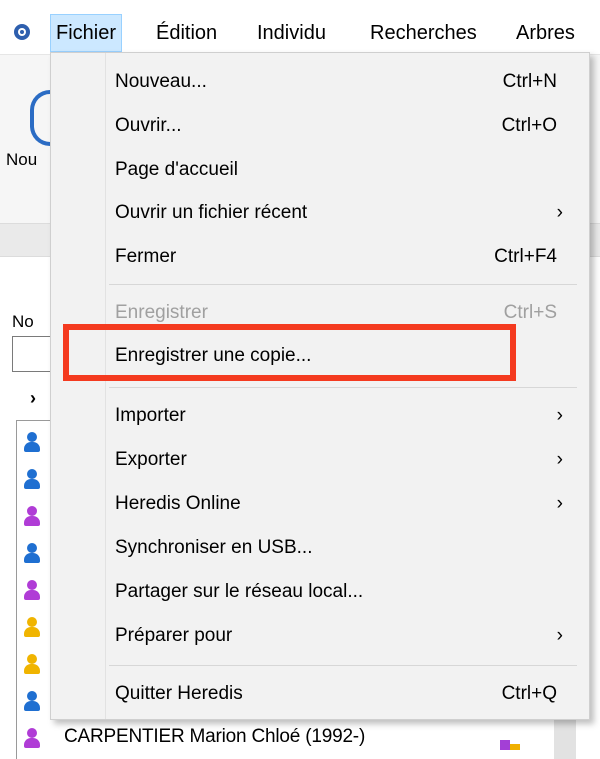  What do you see at coordinates (214, 737) in the screenshot?
I see `person-row-name: CARPENTIER Marion Chloé (1992-)` at bounding box center [214, 737].